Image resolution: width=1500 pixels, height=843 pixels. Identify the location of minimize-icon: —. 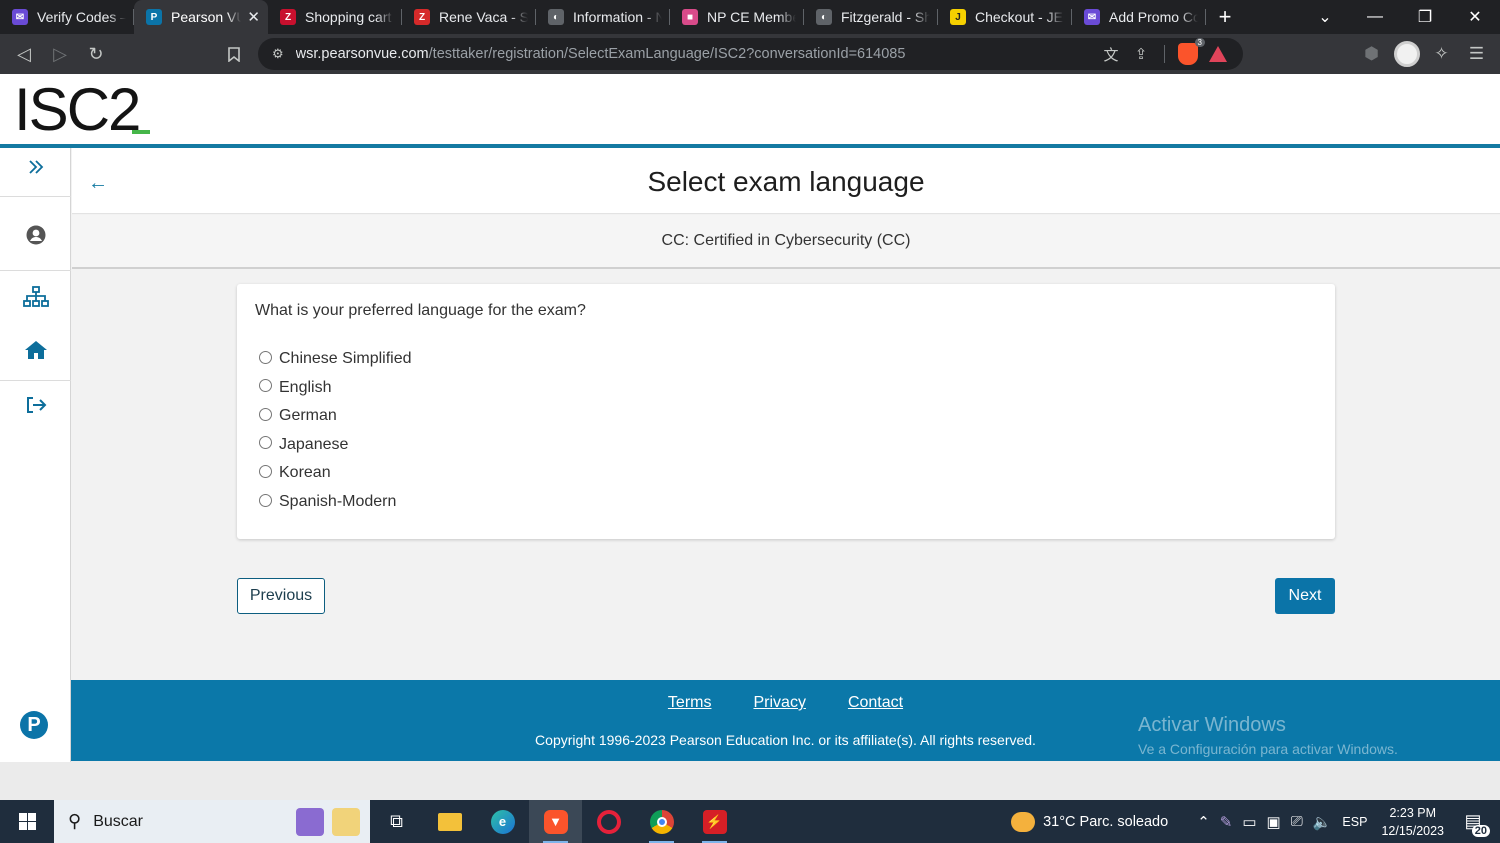
(1375, 17).